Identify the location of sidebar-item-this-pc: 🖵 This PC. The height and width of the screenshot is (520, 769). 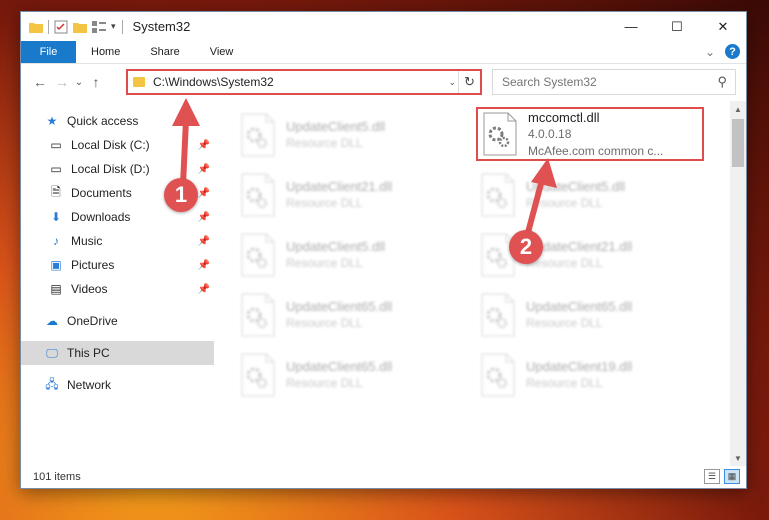
(117, 353).